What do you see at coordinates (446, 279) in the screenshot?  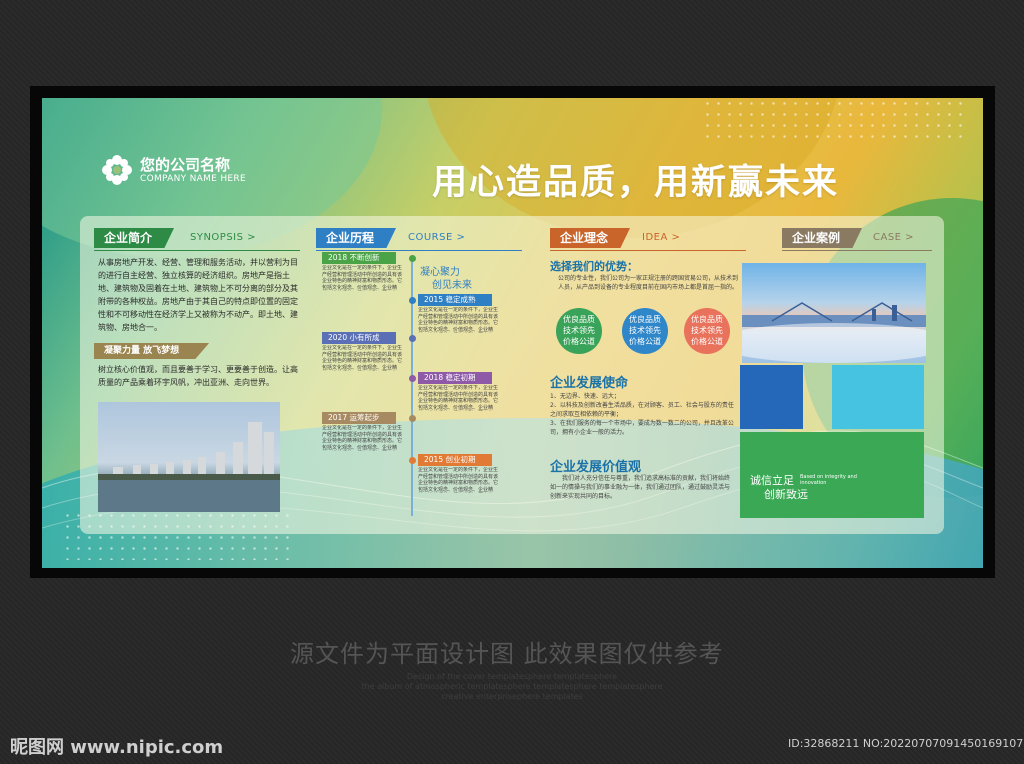 I see `course-headline: 凝心聚力 创见未来` at bounding box center [446, 279].